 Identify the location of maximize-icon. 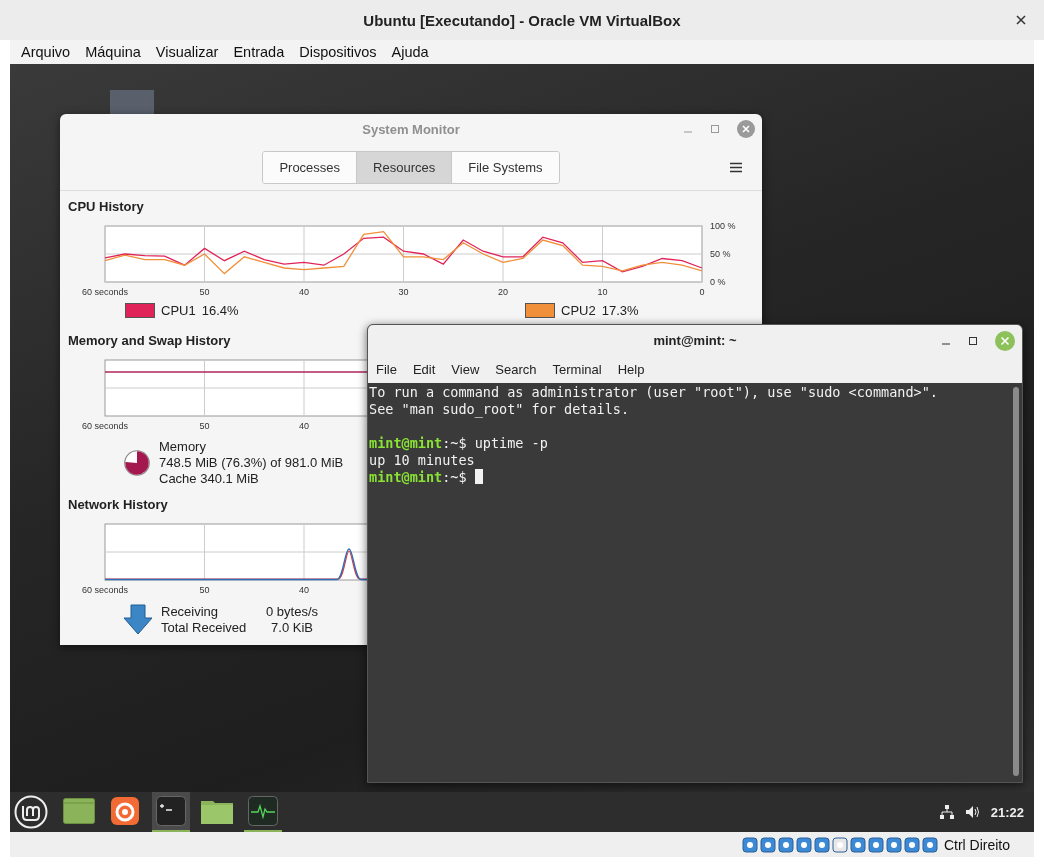
(973, 341).